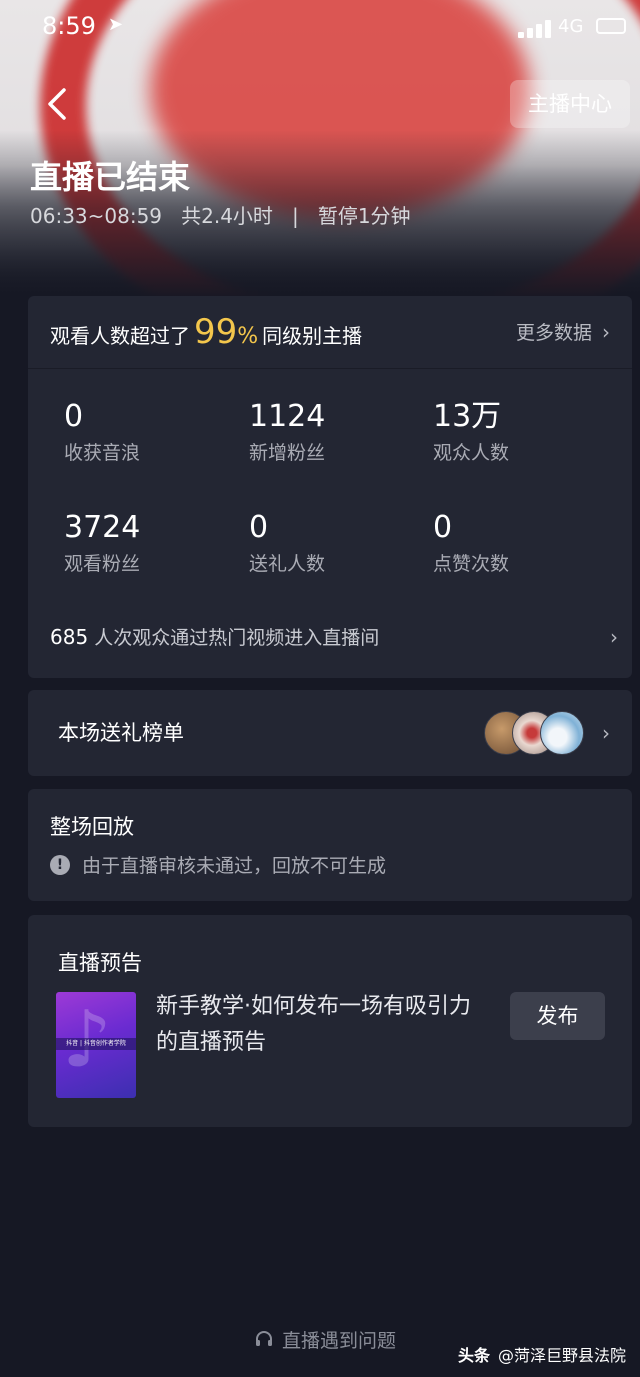  What do you see at coordinates (471, 564) in the screenshot?
I see `stat-label: 点赞次数` at bounding box center [471, 564].